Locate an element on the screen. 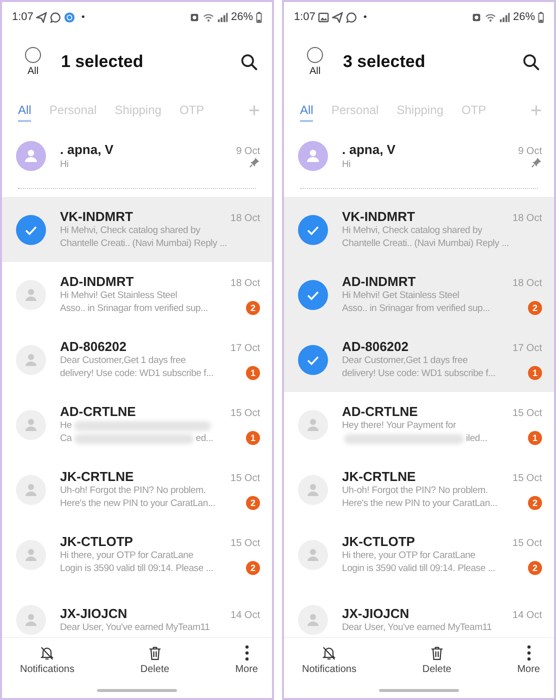 The image size is (556, 700). unread-count: 1 is located at coordinates (535, 438).